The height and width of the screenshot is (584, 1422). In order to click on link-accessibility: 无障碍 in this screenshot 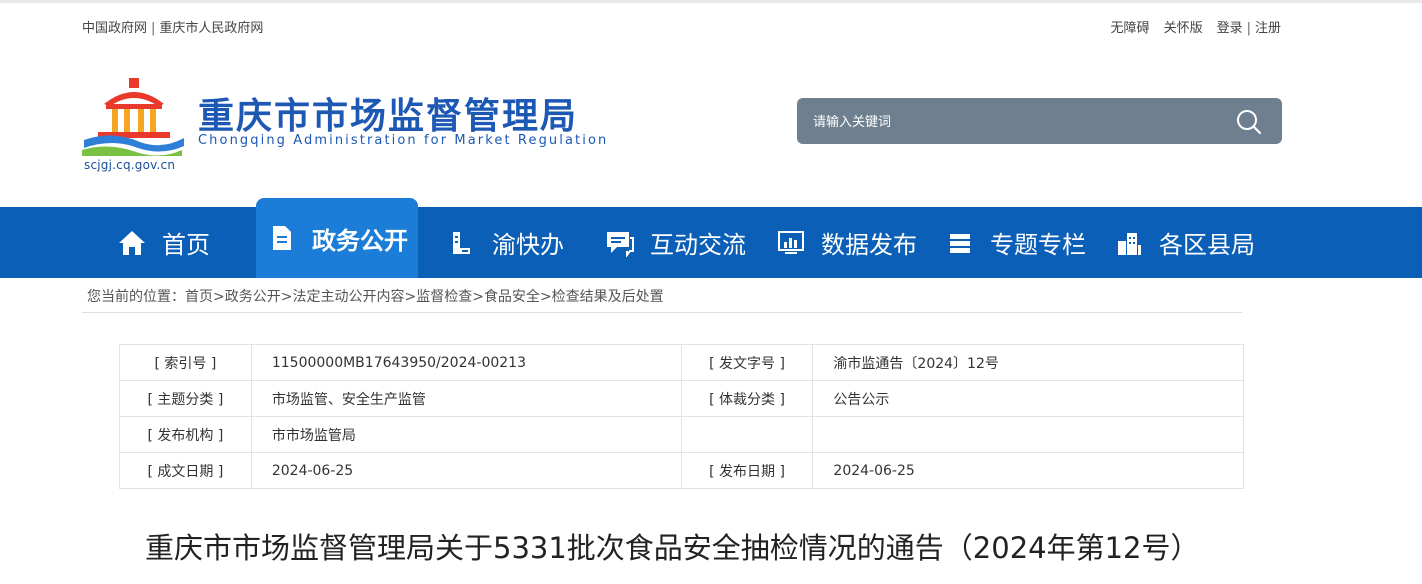, I will do `click(1130, 28)`.